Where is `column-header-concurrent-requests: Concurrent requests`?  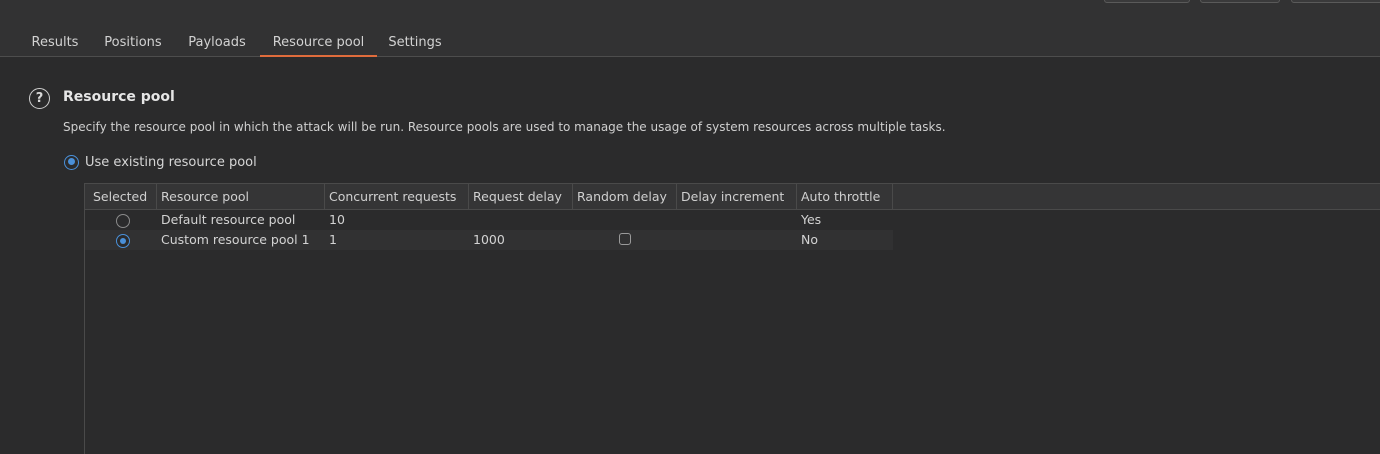 column-header-concurrent-requests: Concurrent requests is located at coordinates (397, 196).